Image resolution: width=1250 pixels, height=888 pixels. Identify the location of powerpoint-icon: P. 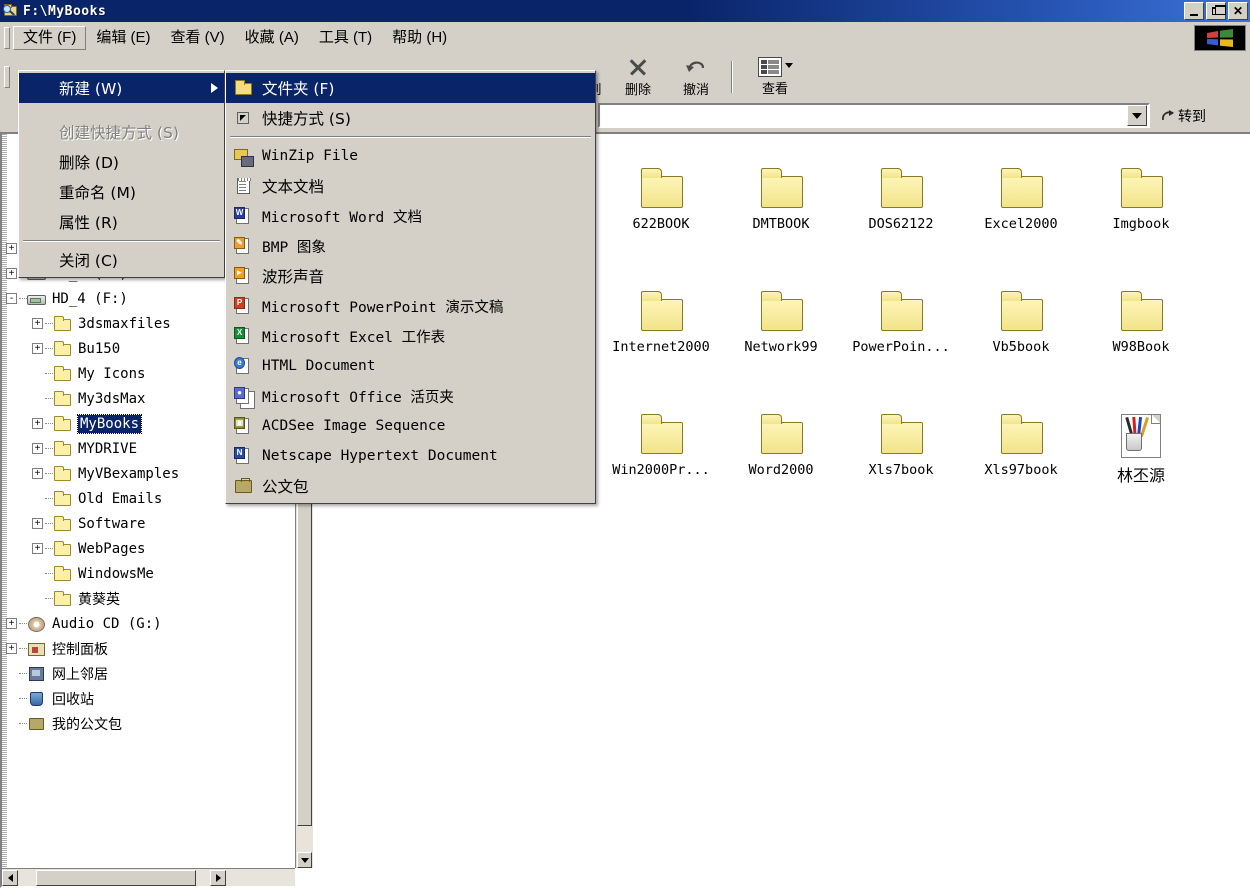
(244, 306).